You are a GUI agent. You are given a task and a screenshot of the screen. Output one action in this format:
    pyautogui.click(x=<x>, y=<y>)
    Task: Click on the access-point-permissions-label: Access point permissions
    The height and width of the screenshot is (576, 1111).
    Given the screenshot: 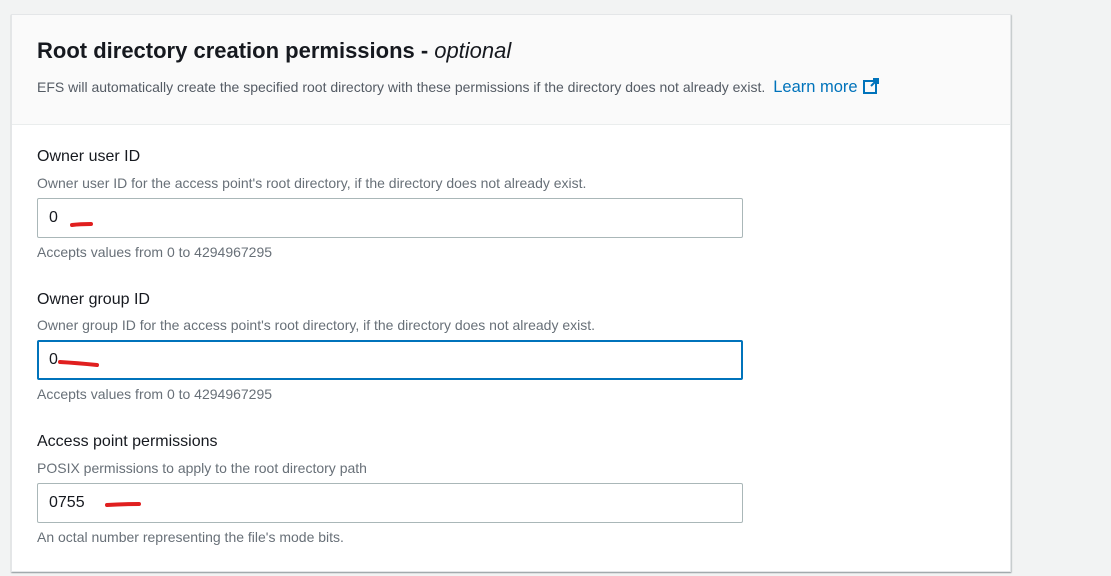 What is the action you would take?
    pyautogui.click(x=127, y=441)
    